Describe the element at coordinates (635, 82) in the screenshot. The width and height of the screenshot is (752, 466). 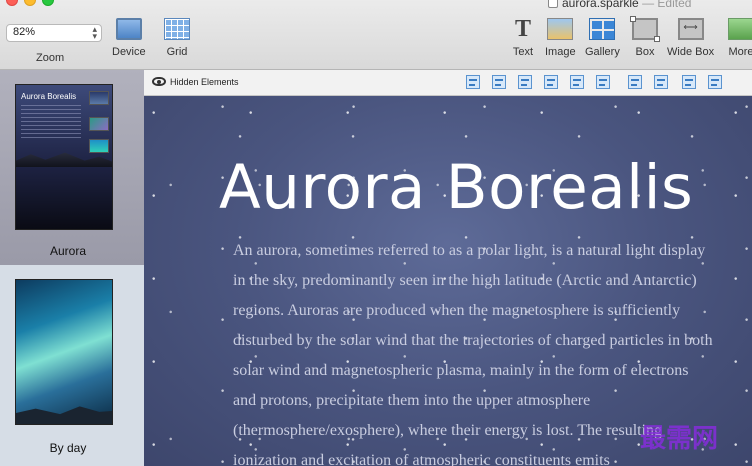
I see `distribute-horizontal-icon` at that location.